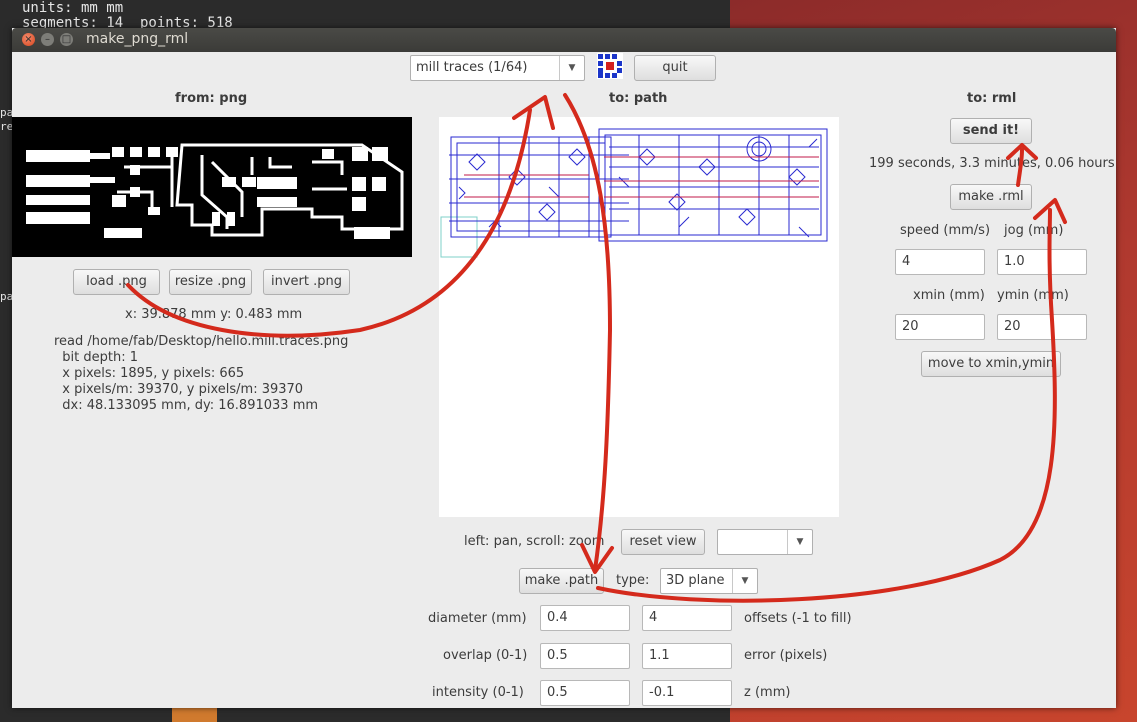  What do you see at coordinates (765, 542) in the screenshot?
I see `view-select: ▼` at bounding box center [765, 542].